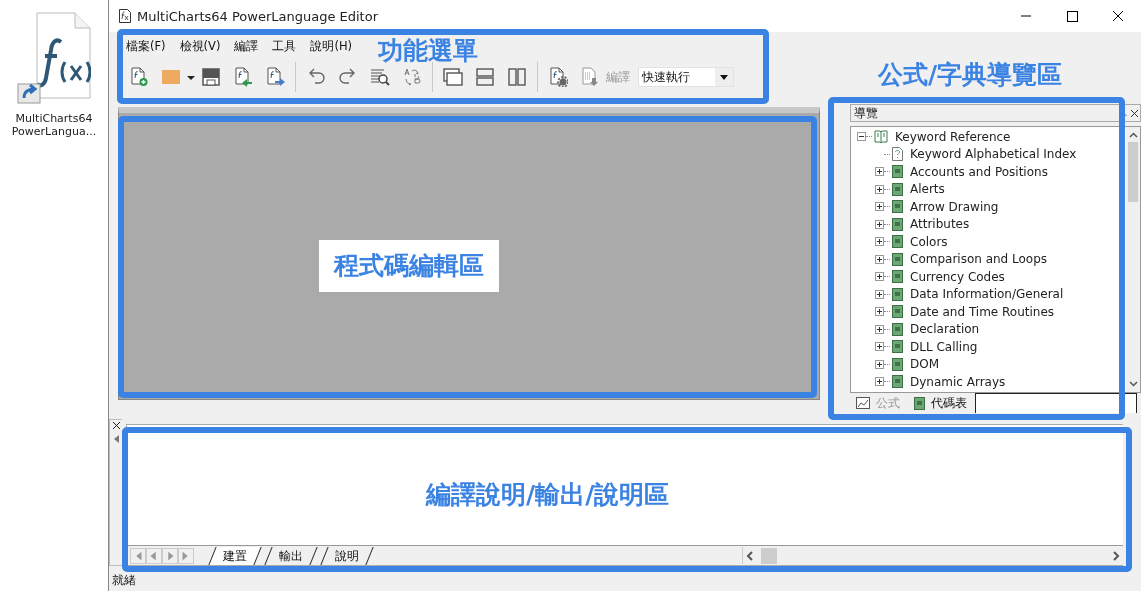 This screenshot has width=1141, height=591. Describe the element at coordinates (925, 364) in the screenshot. I see `tree-item: DOM` at that location.